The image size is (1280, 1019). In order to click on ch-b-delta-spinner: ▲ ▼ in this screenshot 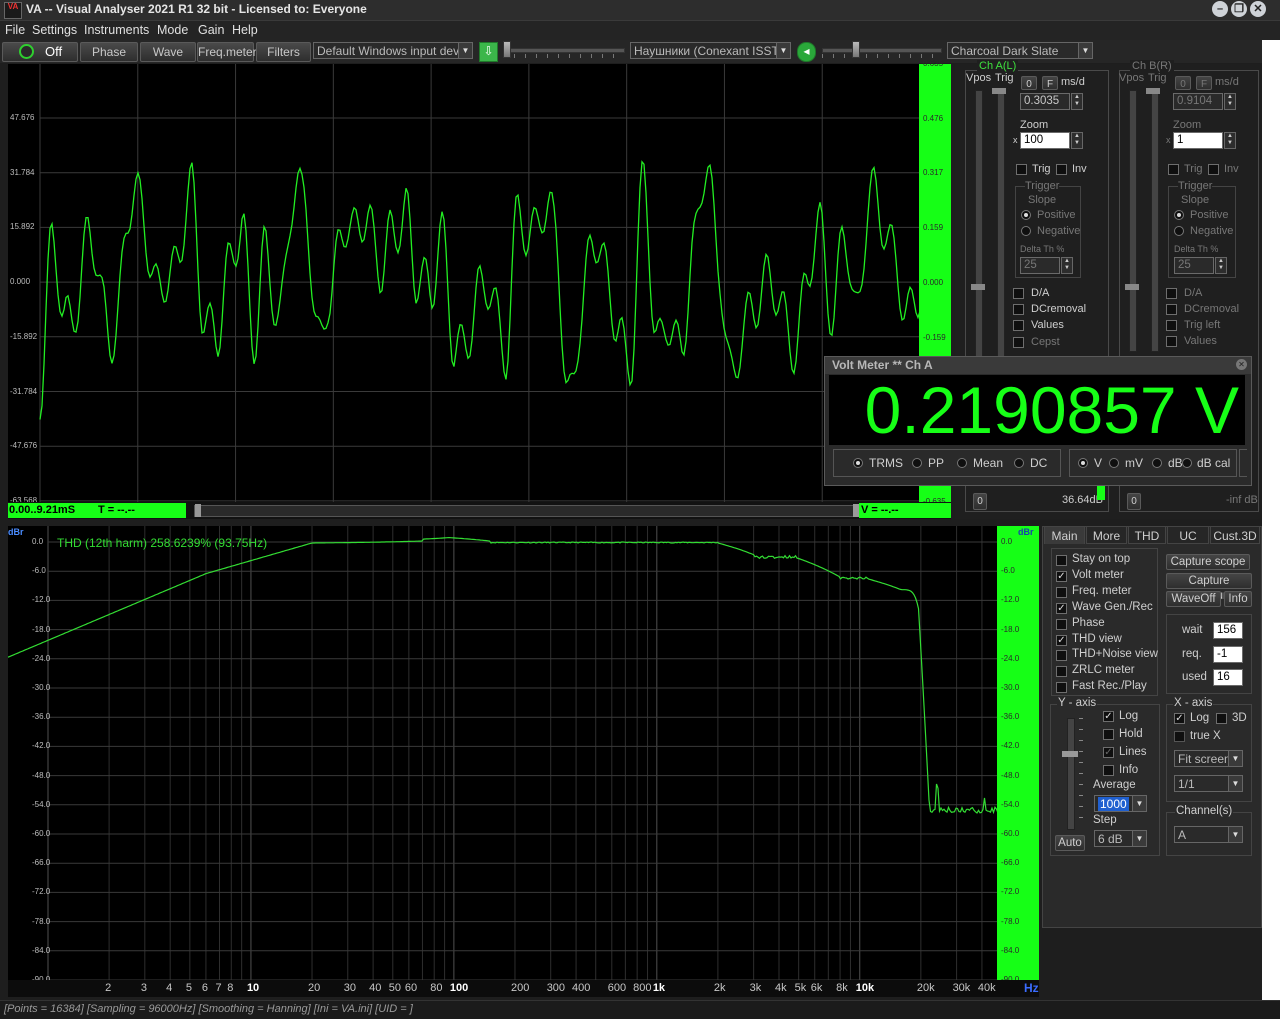, I will do `click(1221, 265)`.